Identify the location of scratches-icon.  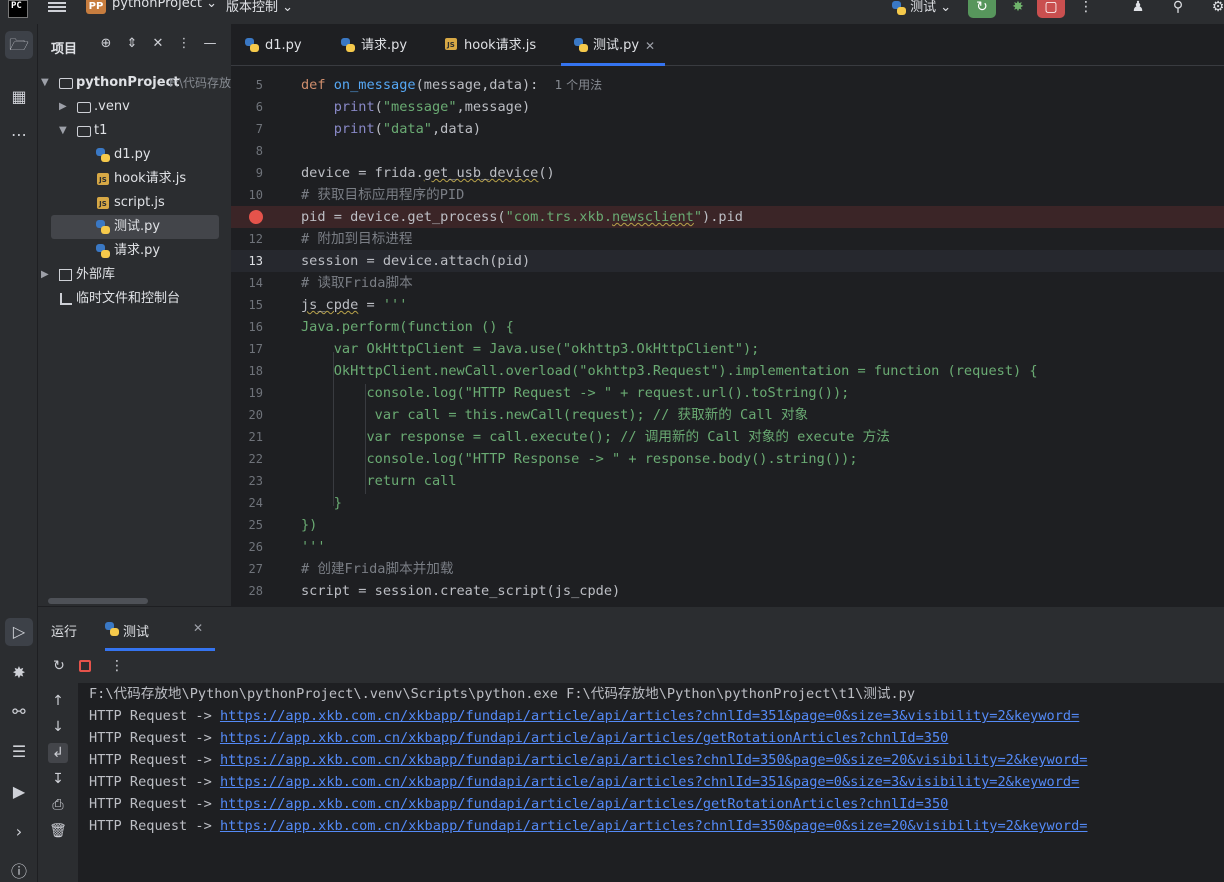
(66, 299).